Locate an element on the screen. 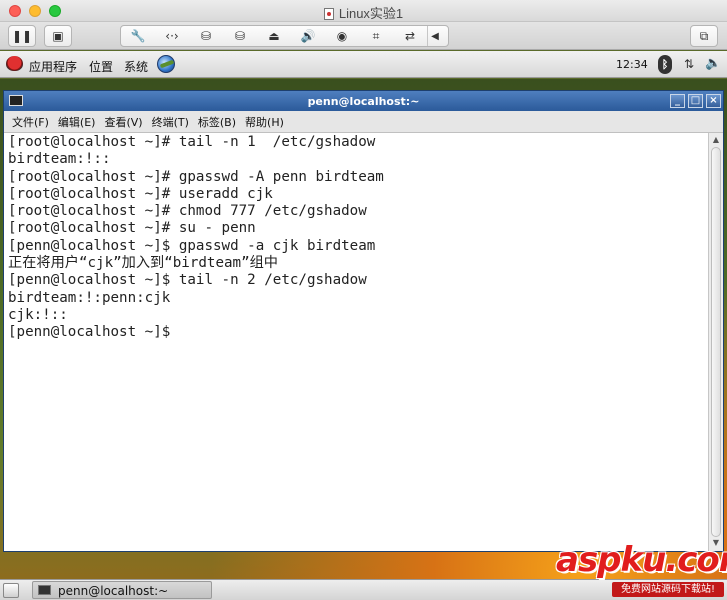 The width and height of the screenshot is (727, 600). share-icon: ⇄ is located at coordinates (410, 36).